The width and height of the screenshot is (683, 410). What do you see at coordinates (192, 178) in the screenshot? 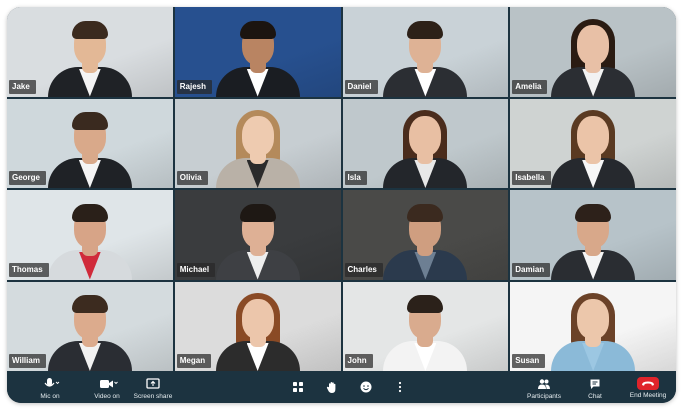
I see `participant-name-label: Olivia` at bounding box center [192, 178].